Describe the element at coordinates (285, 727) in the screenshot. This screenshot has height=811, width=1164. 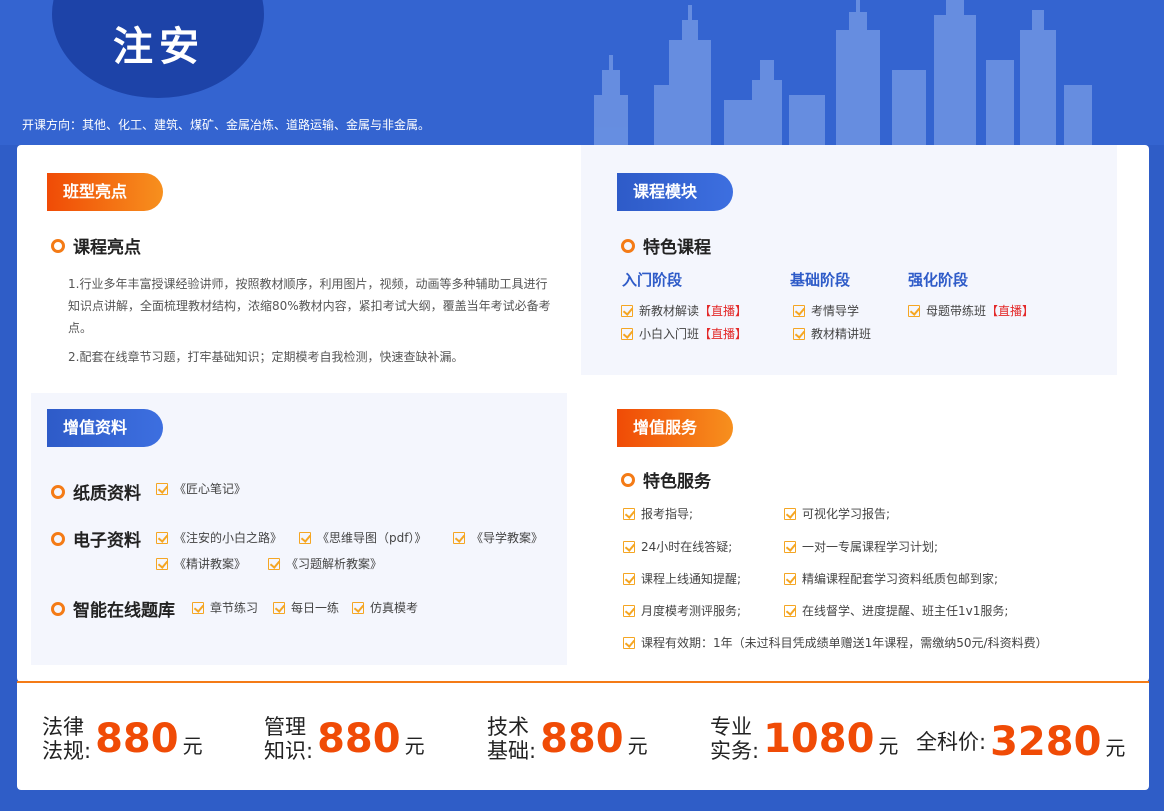
I see `price-label-line: 管理` at that location.